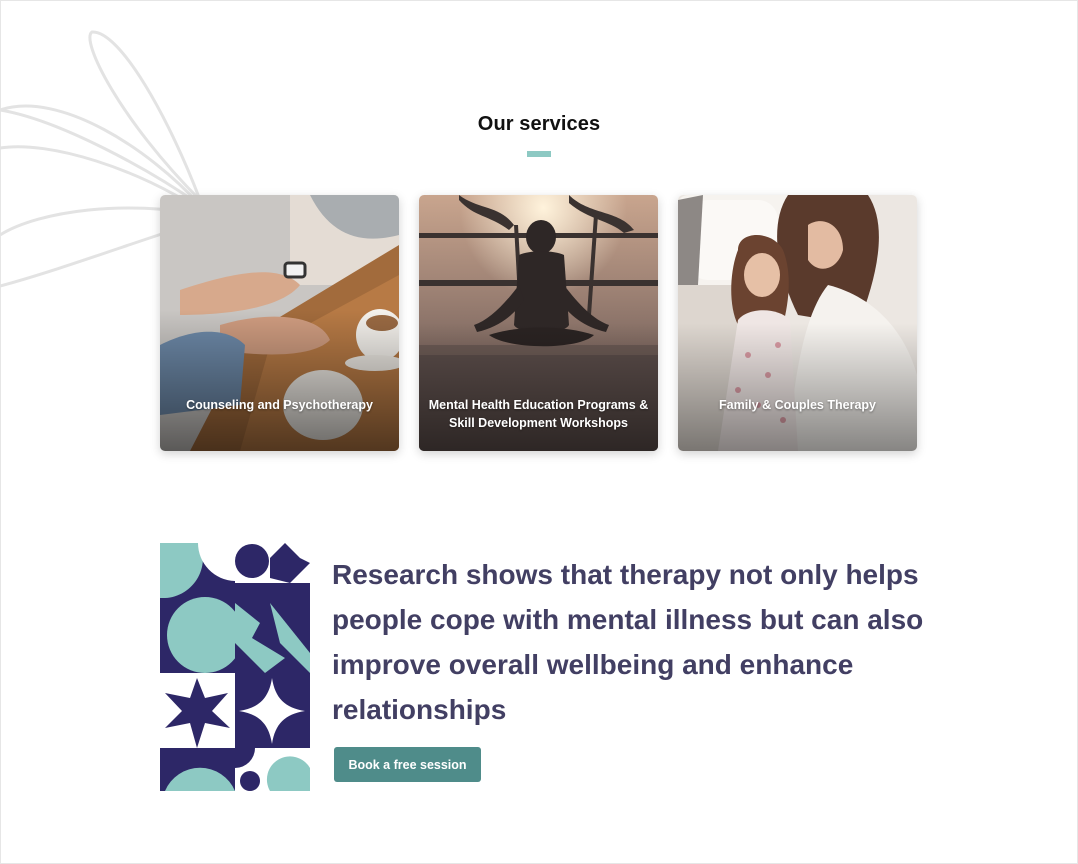 This screenshot has width=1078, height=864. What do you see at coordinates (279, 323) in the screenshot?
I see `service-card-counseling: Counseling and Psychotherapy` at bounding box center [279, 323].